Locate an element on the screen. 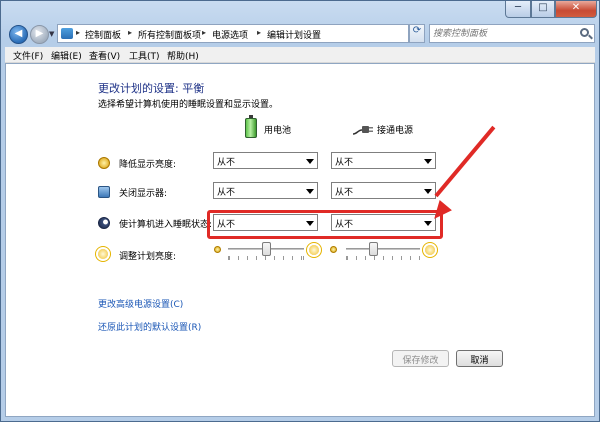 The height and width of the screenshot is (422, 600). highlight-box is located at coordinates (325, 224).